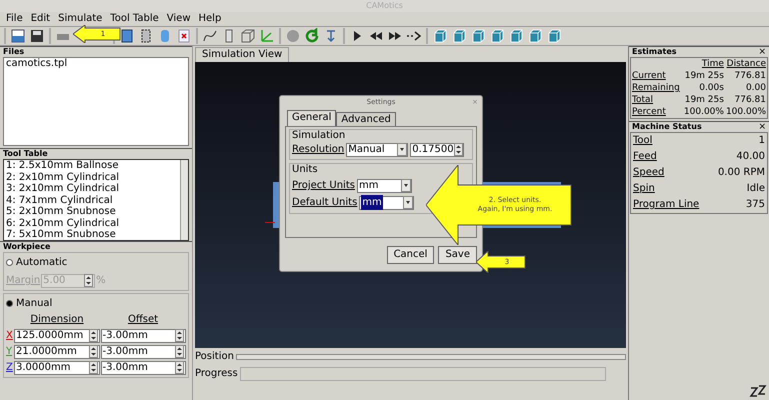 This screenshot has height=400, width=769. Describe the element at coordinates (319, 136) in the screenshot. I see `group-title: Simulation` at that location.